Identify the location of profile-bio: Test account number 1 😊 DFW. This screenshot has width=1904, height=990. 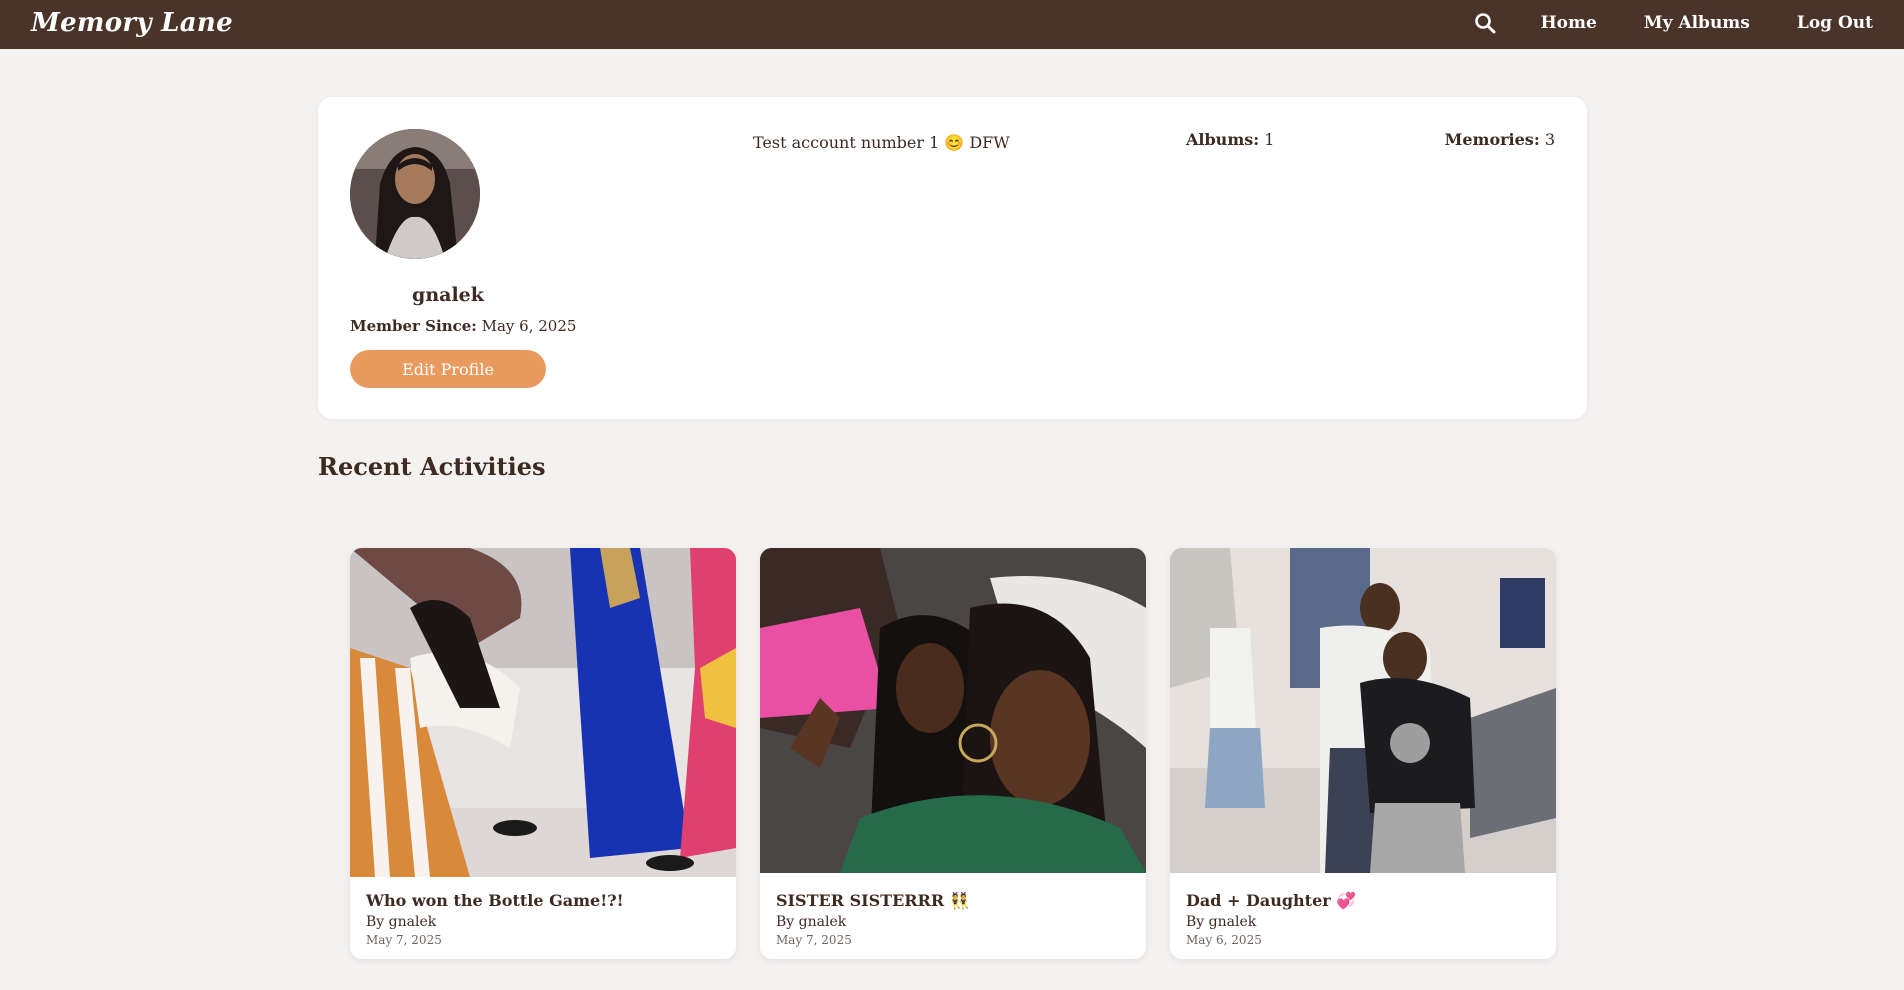
(881, 142).